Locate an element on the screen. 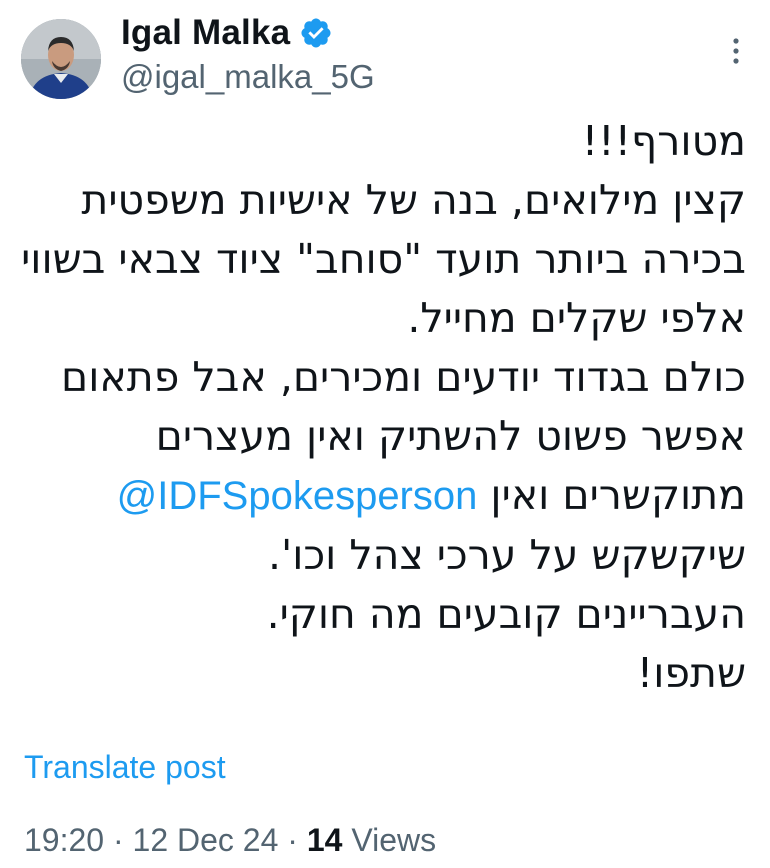 This screenshot has height=868, width=770. more-options-icon is located at coordinates (736, 51).